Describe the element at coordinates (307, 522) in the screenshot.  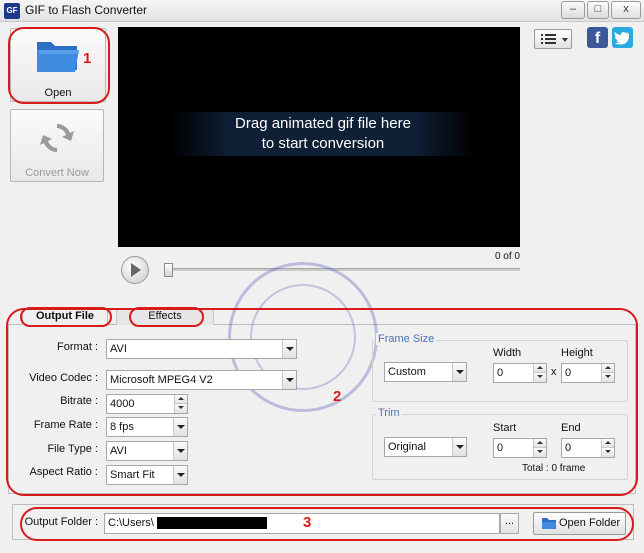
I see `annotation-number-3: 3` at that location.